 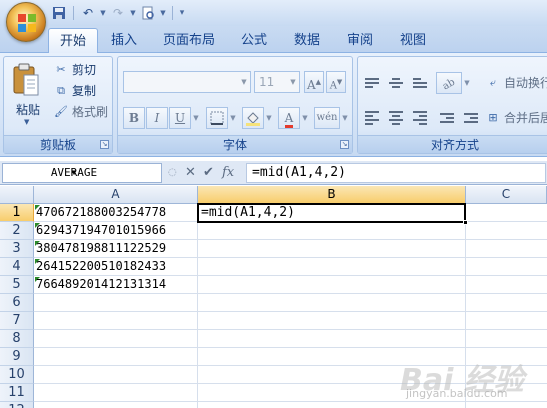 What do you see at coordinates (332, 195) in the screenshot?
I see `column-header-b: B` at bounding box center [332, 195].